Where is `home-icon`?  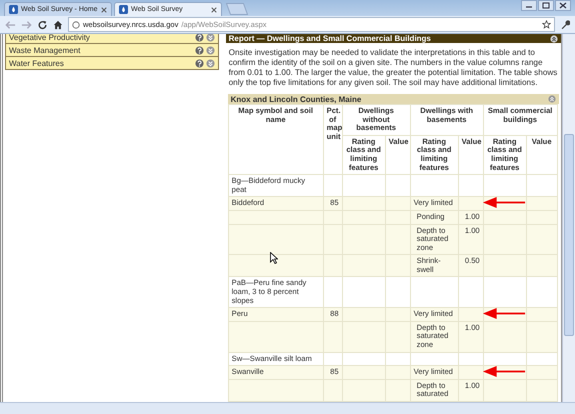
home-icon is located at coordinates (58, 25).